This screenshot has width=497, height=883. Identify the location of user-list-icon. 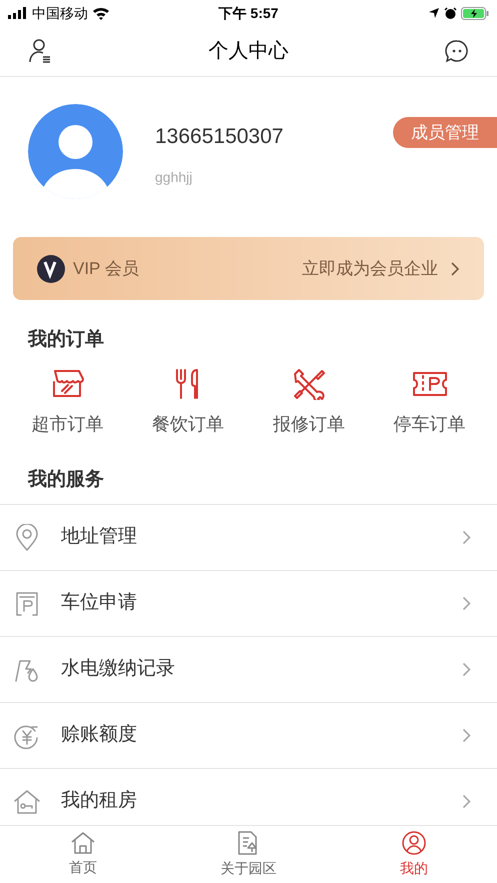
(40, 51).